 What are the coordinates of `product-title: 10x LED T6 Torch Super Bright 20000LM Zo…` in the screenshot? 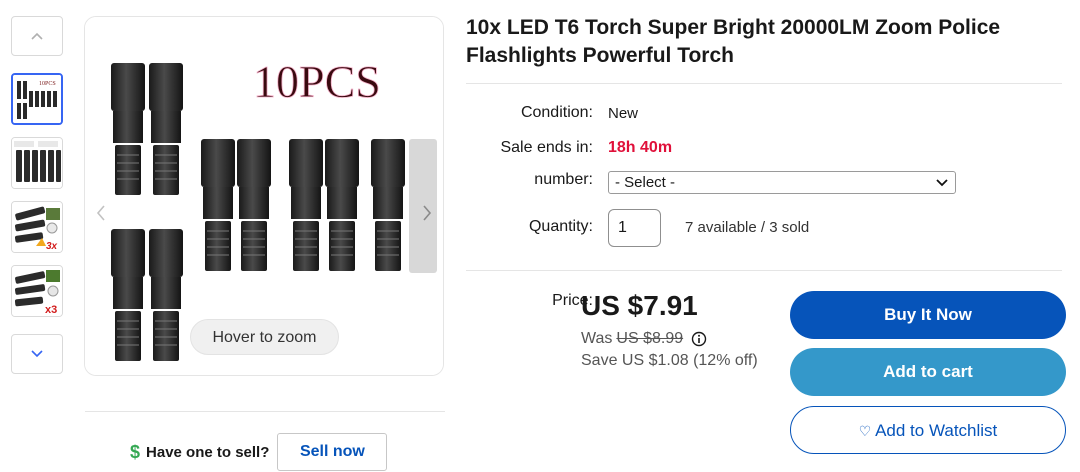 It's located at (733, 41).